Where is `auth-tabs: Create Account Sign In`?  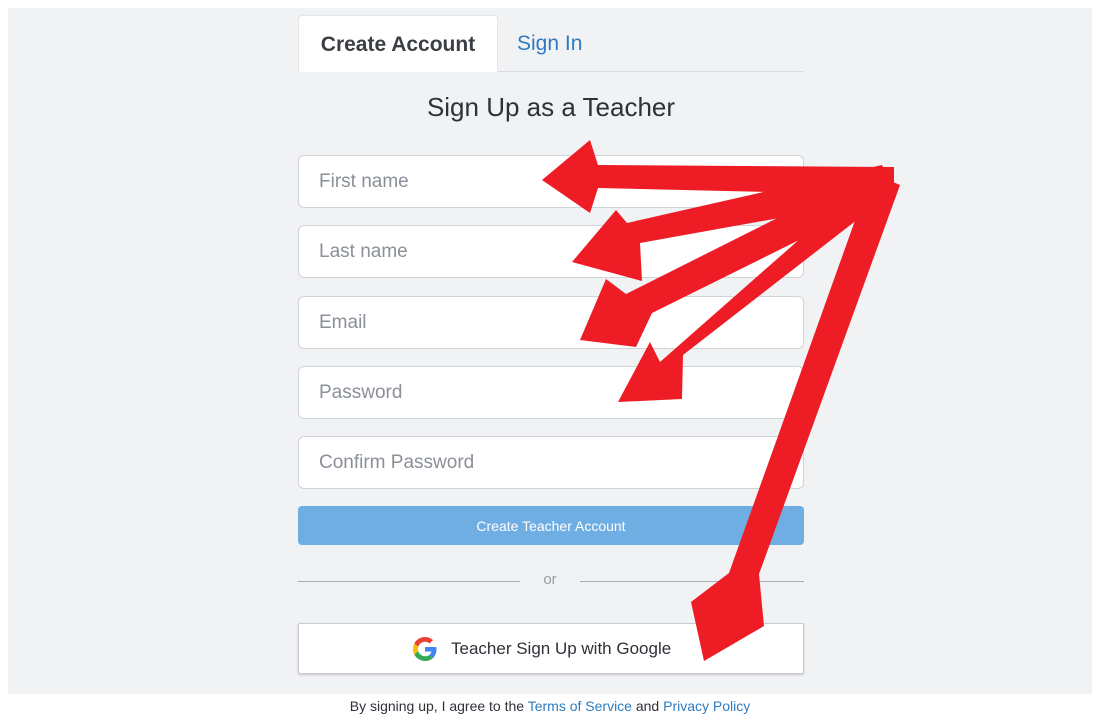 auth-tabs: Create Account Sign In is located at coordinates (551, 43).